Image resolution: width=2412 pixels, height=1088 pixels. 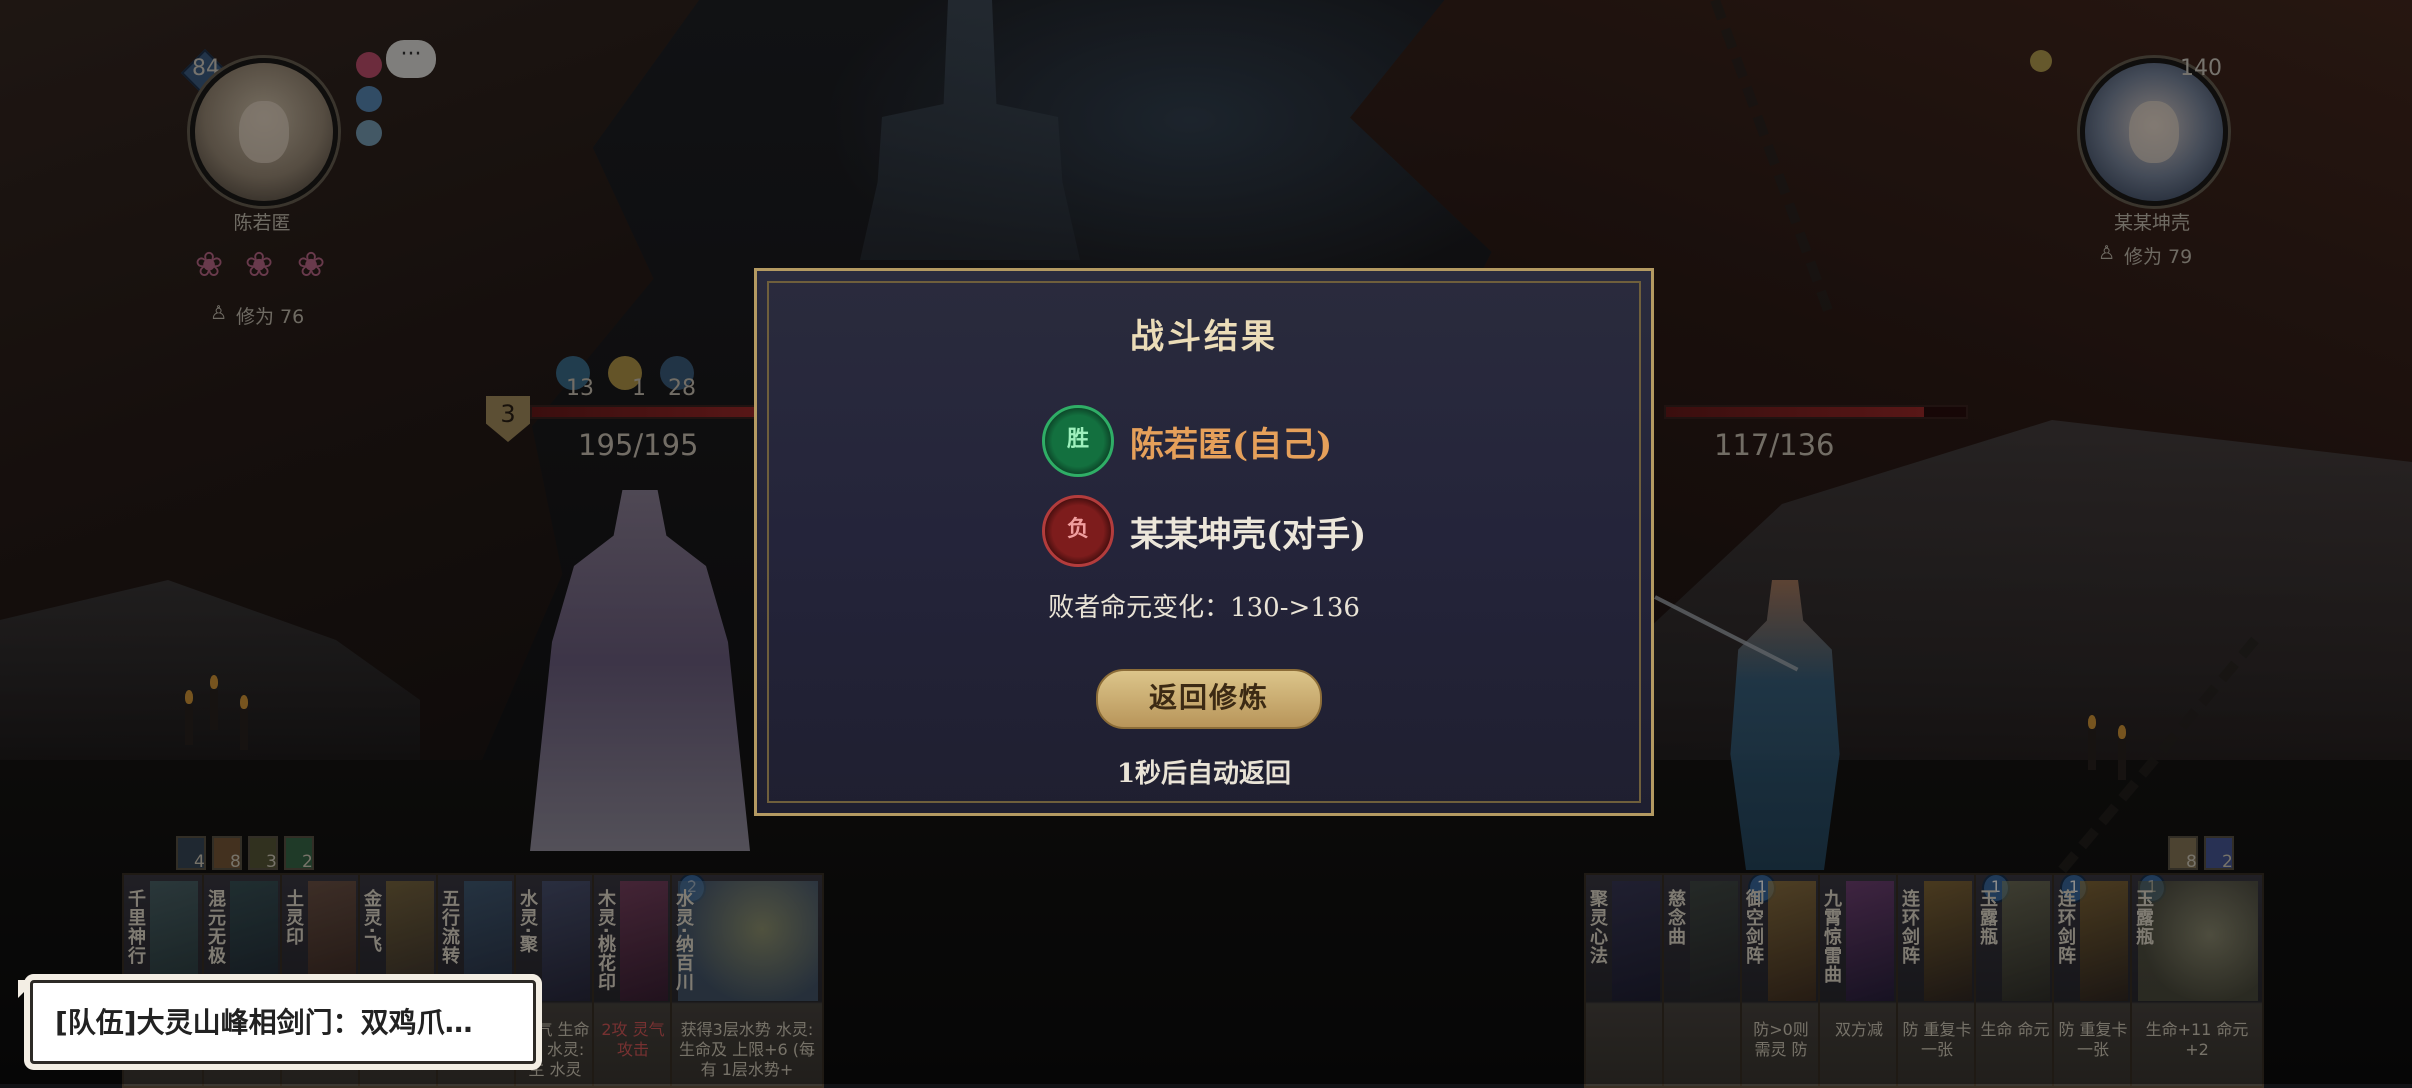 I want to click on return-to-cultivation-button: 返回修炼, so click(x=1209, y=699).